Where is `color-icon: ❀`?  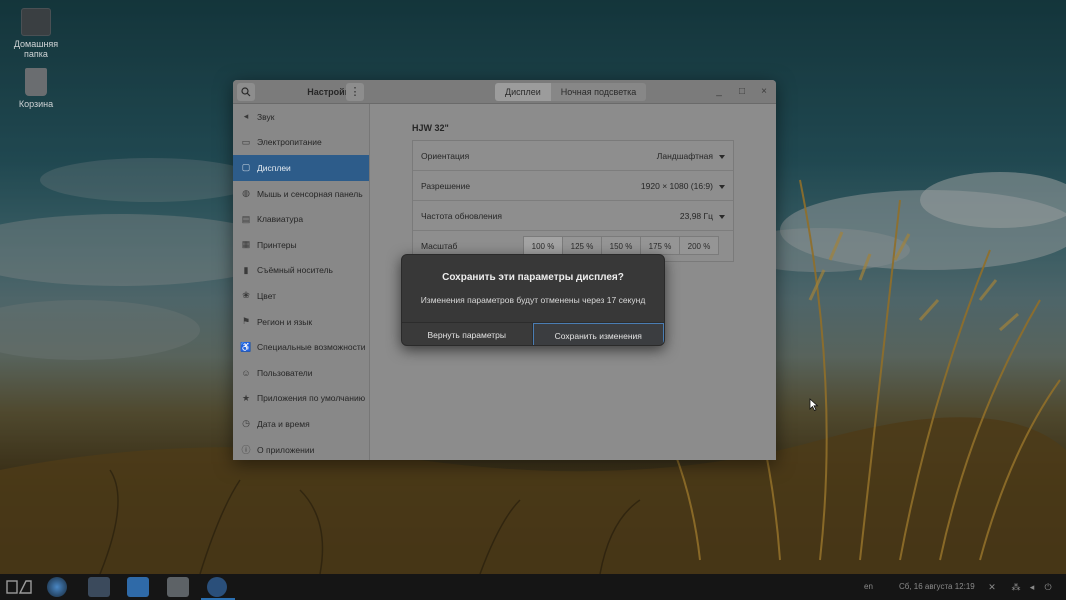 color-icon: ❀ is located at coordinates (246, 295).